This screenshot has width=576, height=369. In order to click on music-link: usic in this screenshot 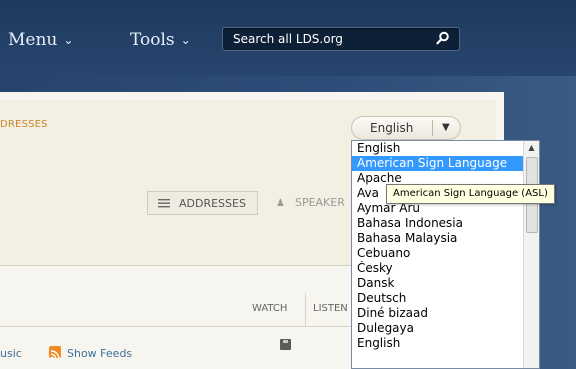, I will do `click(11, 353)`.